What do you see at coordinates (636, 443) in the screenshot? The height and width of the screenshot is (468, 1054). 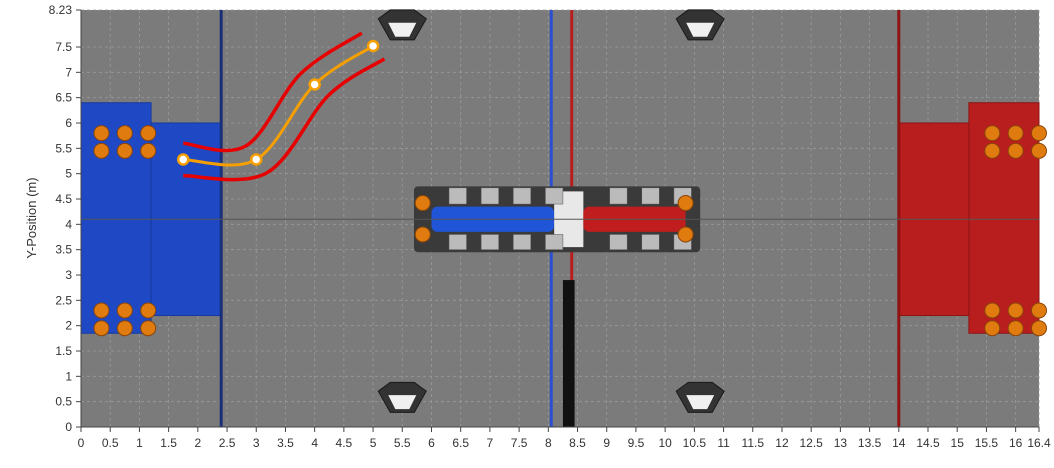 I see `x-tick-label: 9.5` at bounding box center [636, 443].